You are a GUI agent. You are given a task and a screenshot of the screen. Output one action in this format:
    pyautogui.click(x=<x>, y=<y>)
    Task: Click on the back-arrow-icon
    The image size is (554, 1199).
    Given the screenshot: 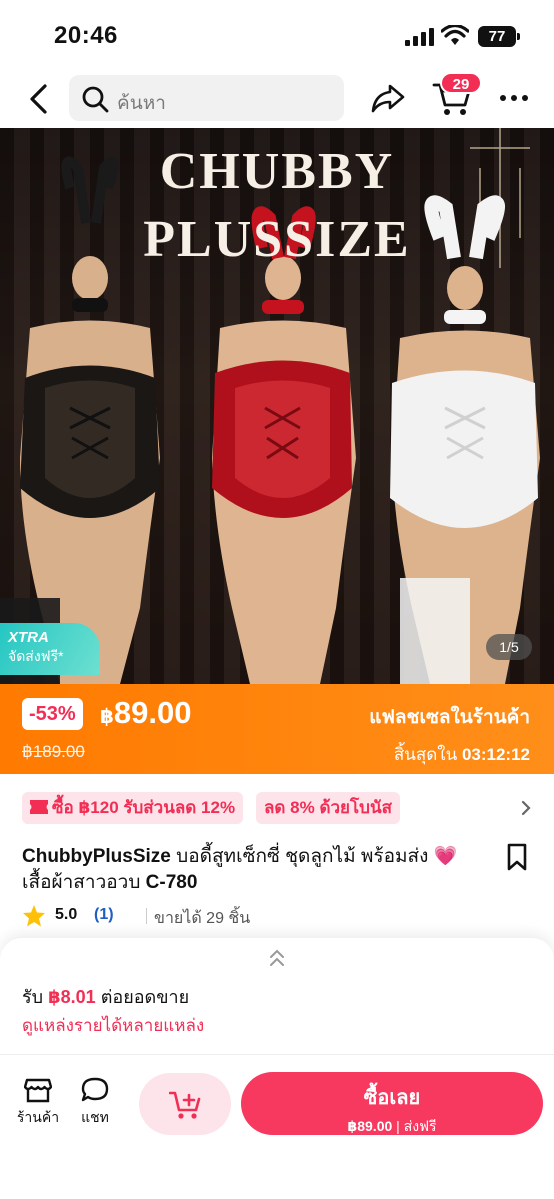 What is the action you would take?
    pyautogui.click(x=39, y=99)
    